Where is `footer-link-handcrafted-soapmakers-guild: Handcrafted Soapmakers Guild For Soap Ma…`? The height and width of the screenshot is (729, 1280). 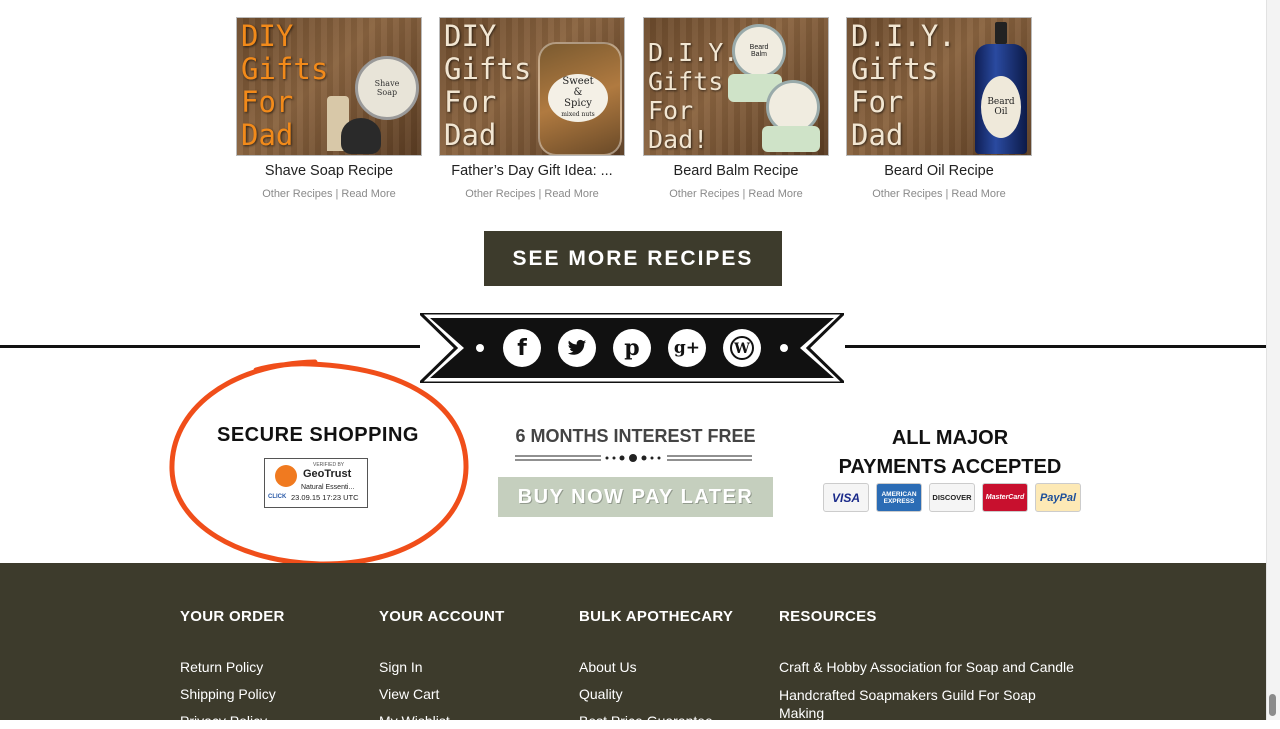 footer-link-handcrafted-soapmakers-guild: Handcrafted Soapmakers Guild For Soap Ma… is located at coordinates (914, 704).